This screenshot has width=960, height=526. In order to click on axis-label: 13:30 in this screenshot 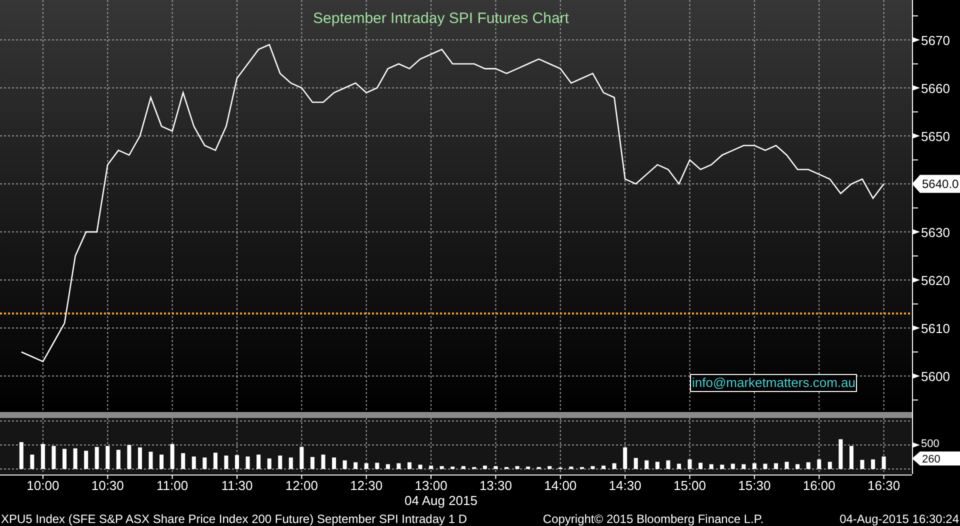, I will do `click(495, 485)`.